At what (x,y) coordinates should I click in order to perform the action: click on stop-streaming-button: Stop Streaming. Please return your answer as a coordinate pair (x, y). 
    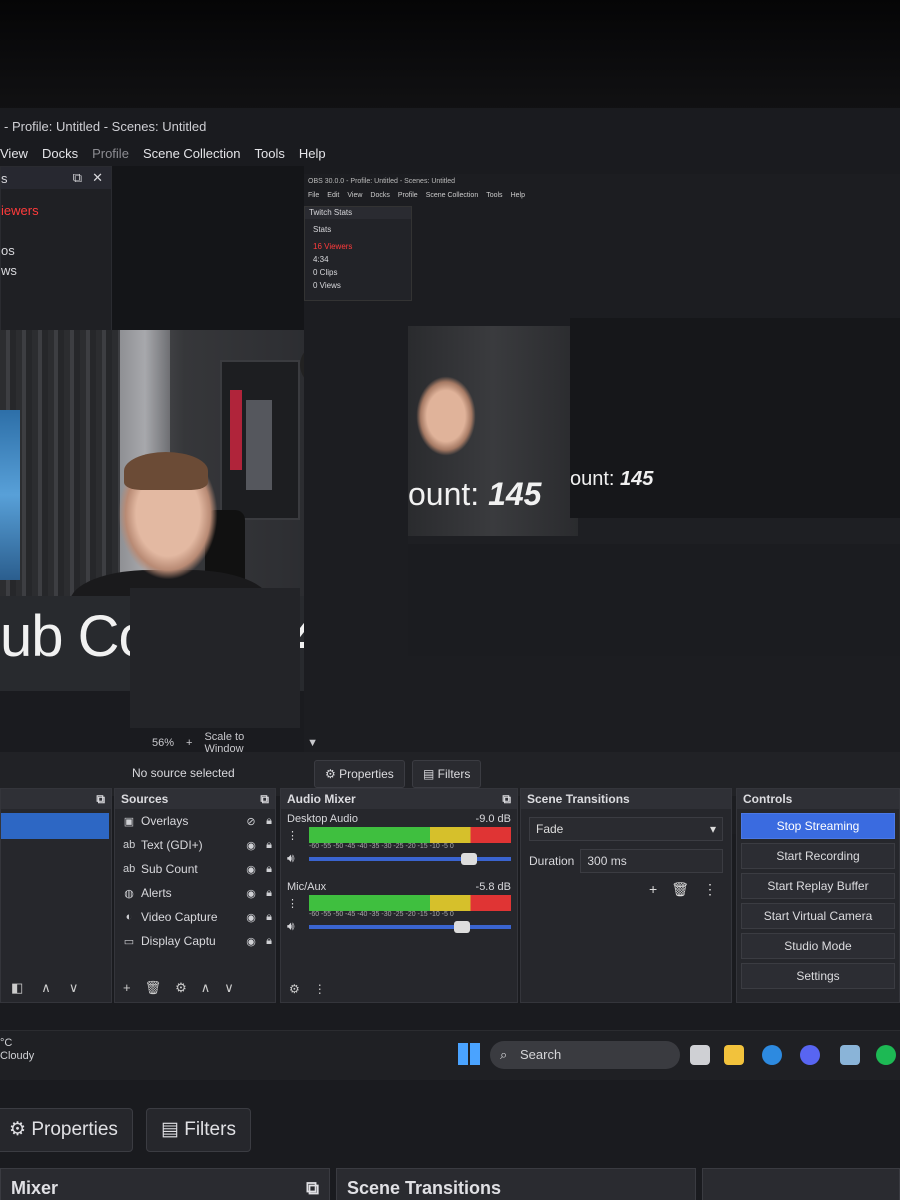
    Looking at the image, I should click on (818, 826).